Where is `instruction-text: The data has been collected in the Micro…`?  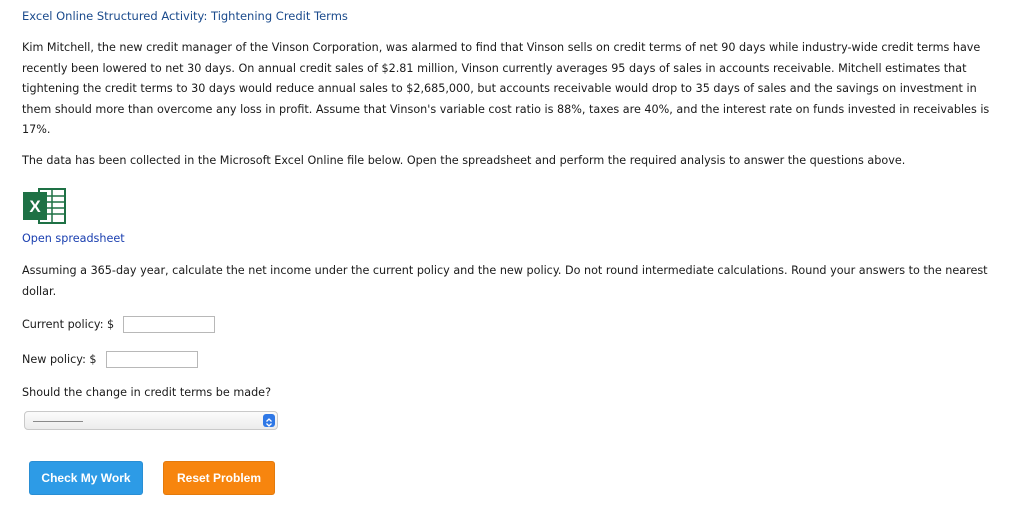
instruction-text: The data has been collected in the Micro… is located at coordinates (464, 160).